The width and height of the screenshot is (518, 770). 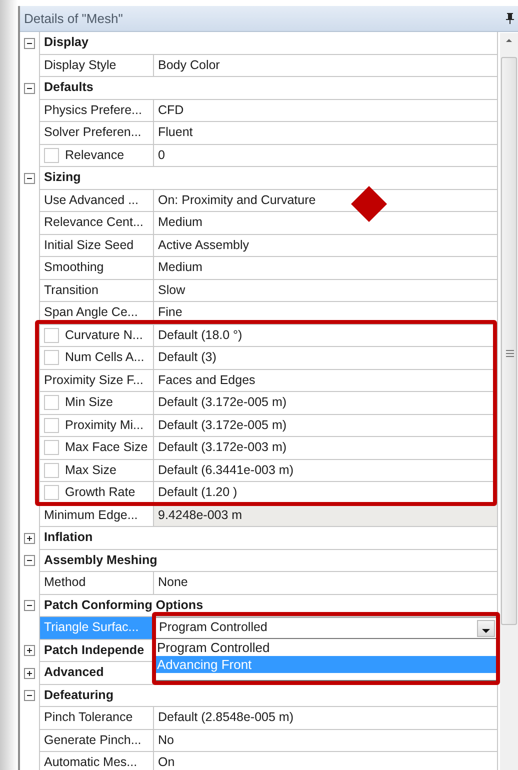 I want to click on property-label: Max Face Size, so click(x=106, y=447).